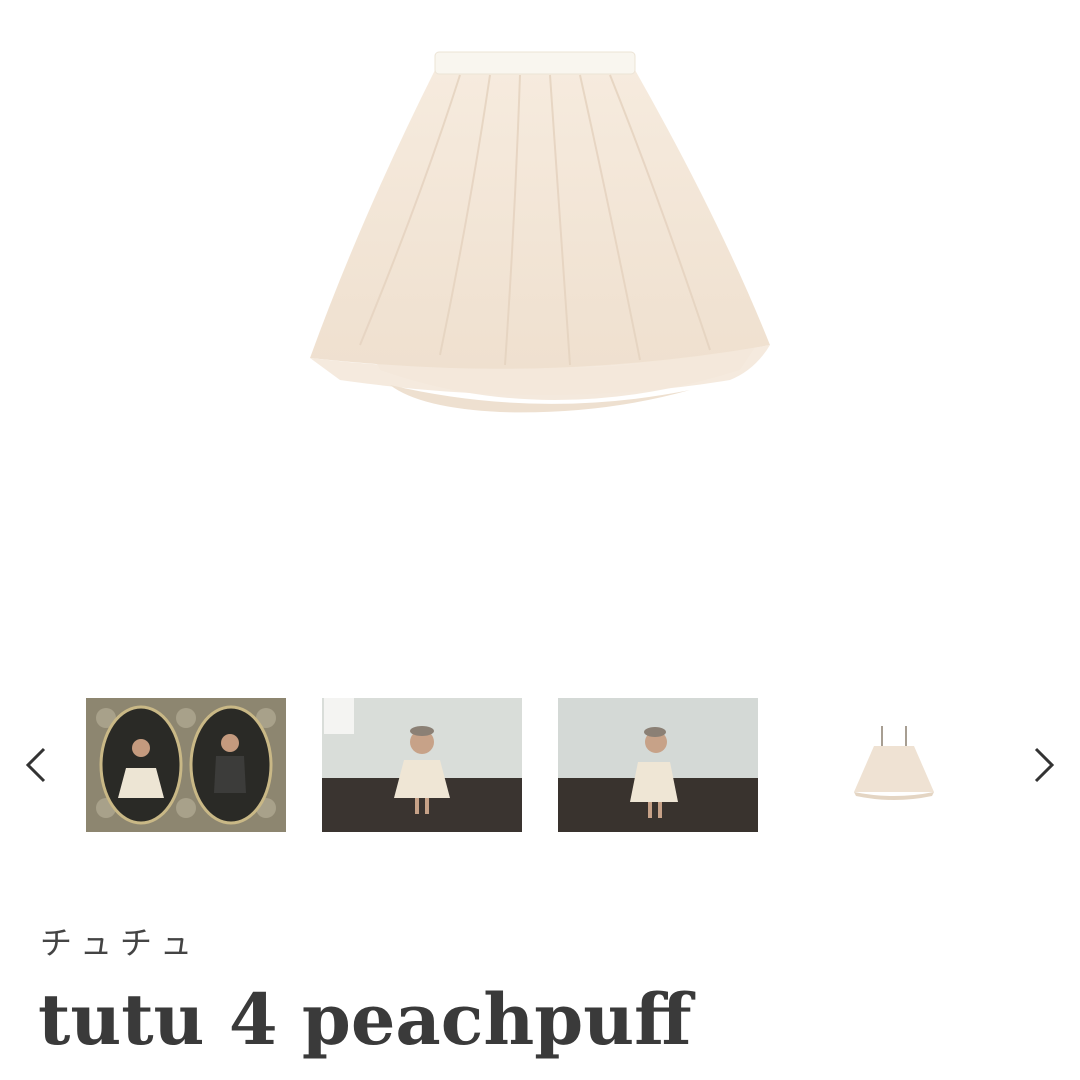 This screenshot has height=1080, width=1080. I want to click on thumbnail-tutu-dress-product, so click(894, 765).